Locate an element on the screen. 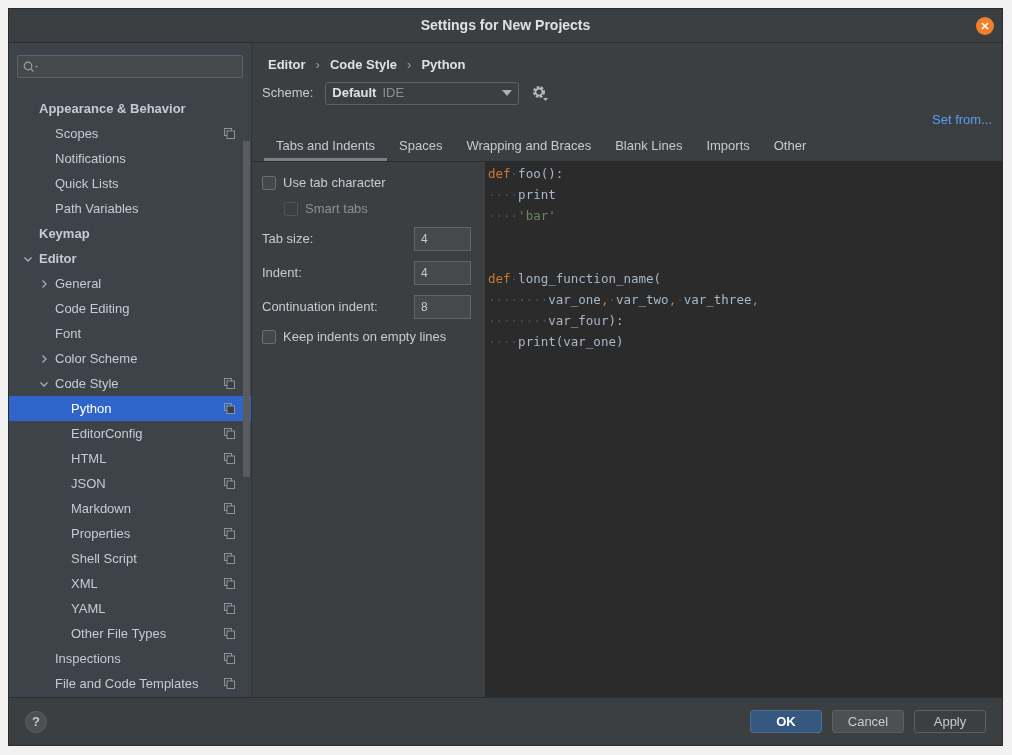  tree-item-label: General is located at coordinates (78, 283).